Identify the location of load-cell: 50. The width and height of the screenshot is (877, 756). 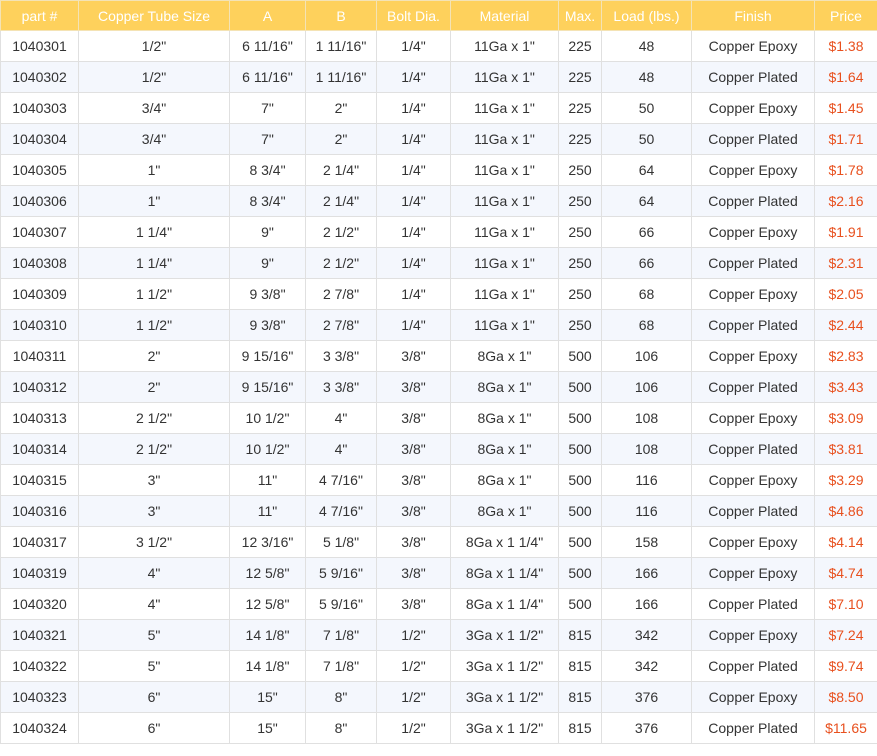
(646, 139).